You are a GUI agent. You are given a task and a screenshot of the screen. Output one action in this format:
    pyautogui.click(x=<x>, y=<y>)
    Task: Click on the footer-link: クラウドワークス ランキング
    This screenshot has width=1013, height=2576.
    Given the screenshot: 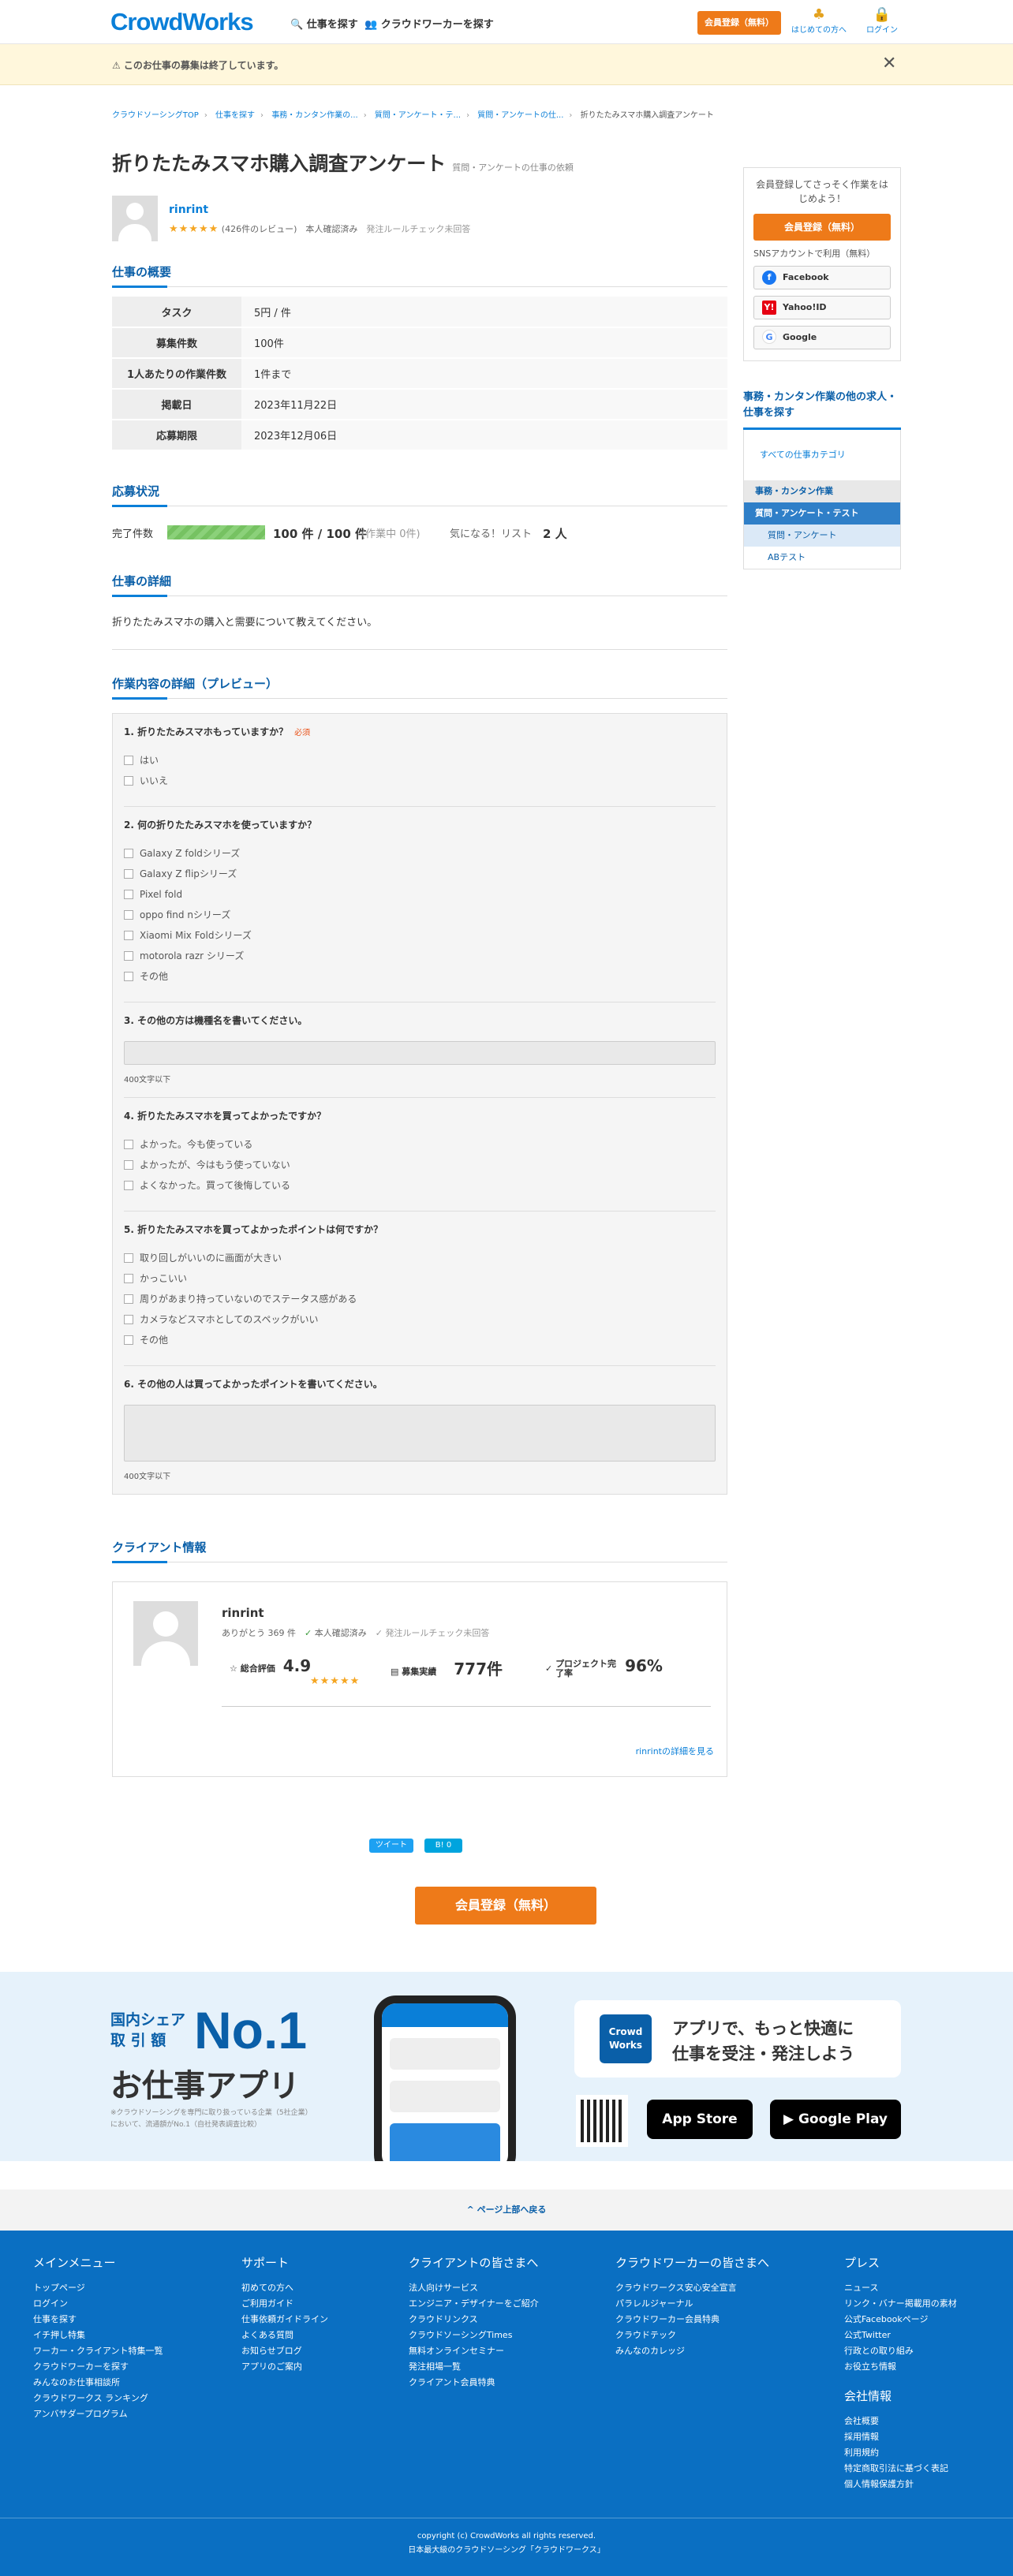 What is the action you would take?
    pyautogui.click(x=98, y=2398)
    